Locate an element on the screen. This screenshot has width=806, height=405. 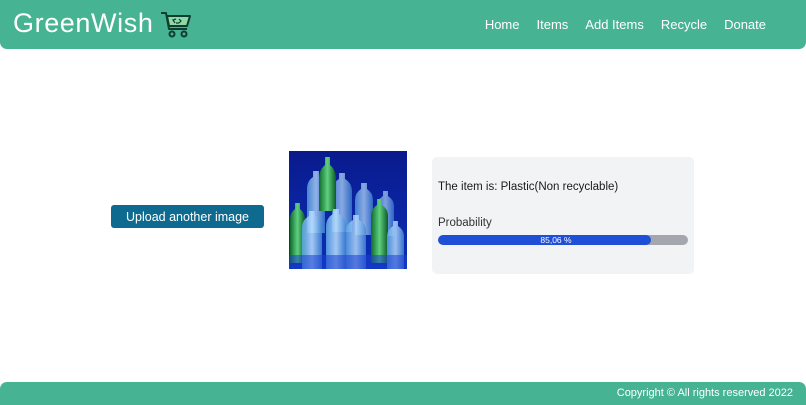
upload-another-image-button: Upload another image is located at coordinates (187, 216).